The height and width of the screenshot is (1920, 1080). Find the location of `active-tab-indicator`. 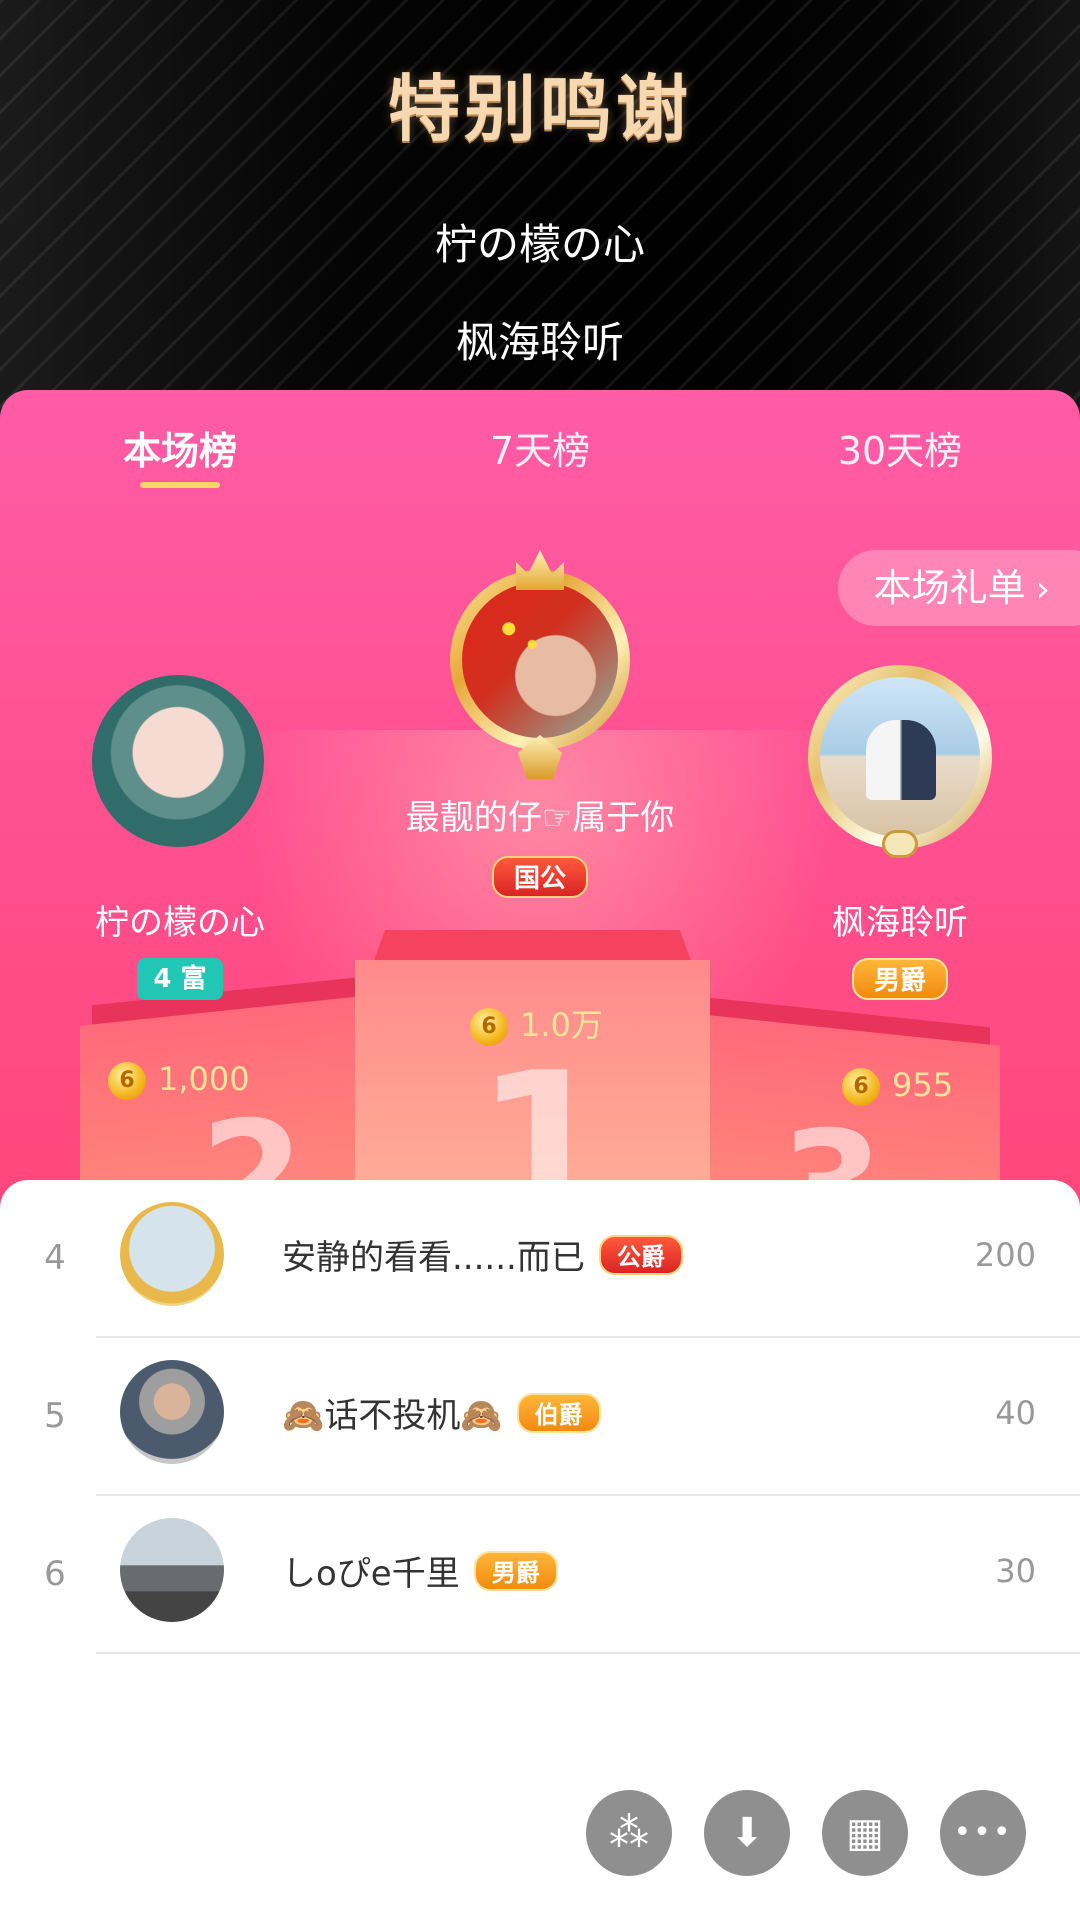

active-tab-indicator is located at coordinates (180, 485).